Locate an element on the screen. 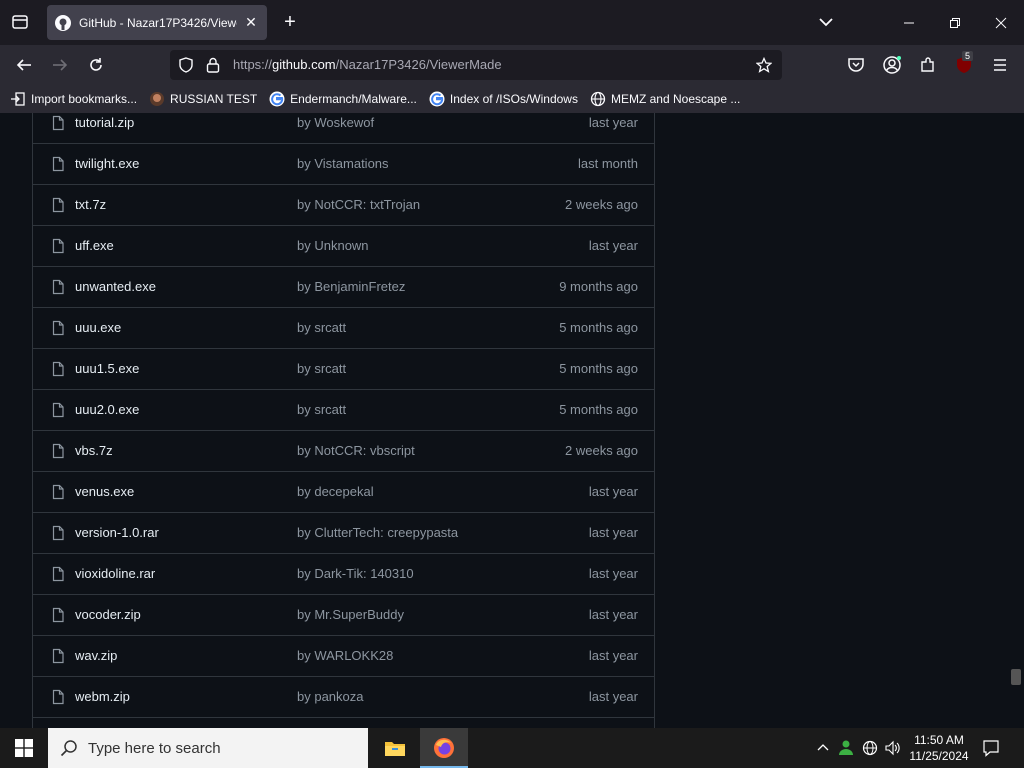  file-name-link: uuu.exe is located at coordinates (98, 327).